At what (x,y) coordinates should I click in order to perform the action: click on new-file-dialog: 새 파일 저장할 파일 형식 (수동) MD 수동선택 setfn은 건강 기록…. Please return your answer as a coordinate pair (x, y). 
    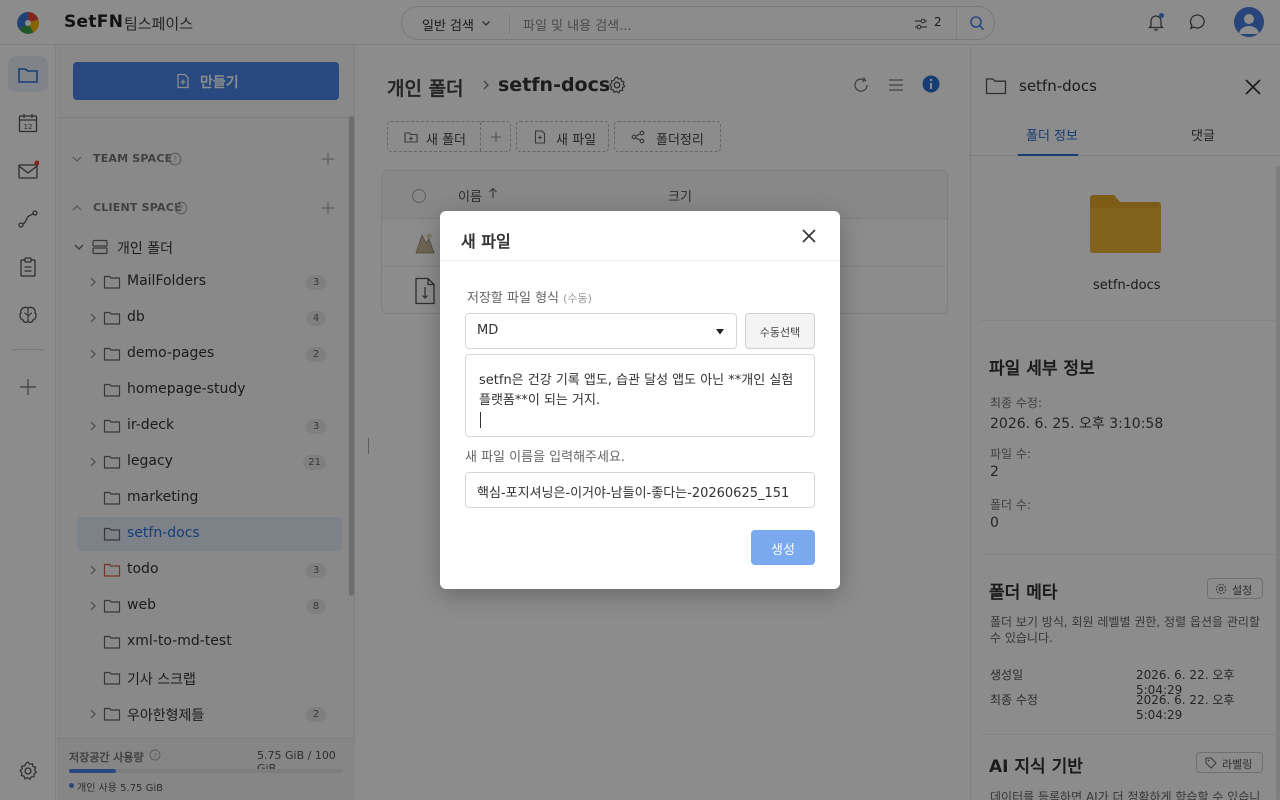
    Looking at the image, I should click on (640, 400).